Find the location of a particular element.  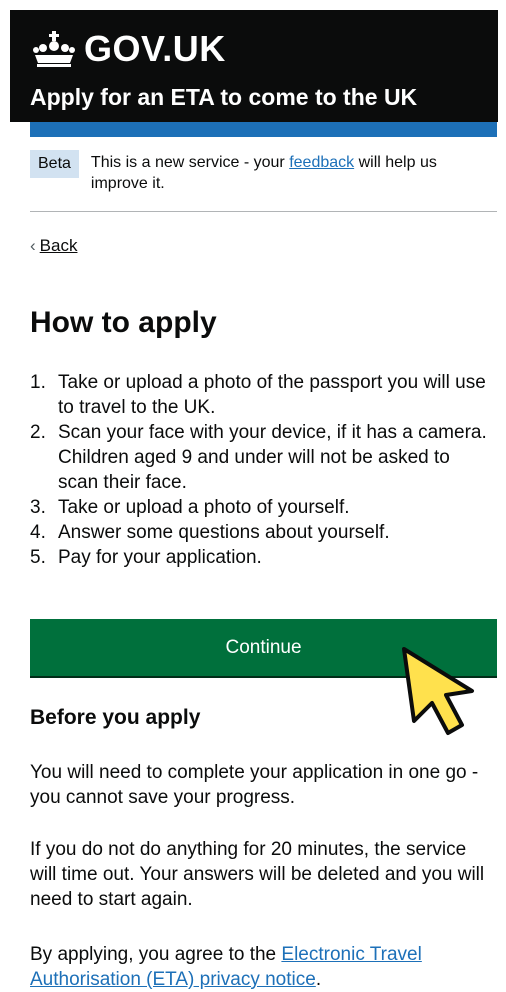

feedback-link: feedback is located at coordinates (321, 162).